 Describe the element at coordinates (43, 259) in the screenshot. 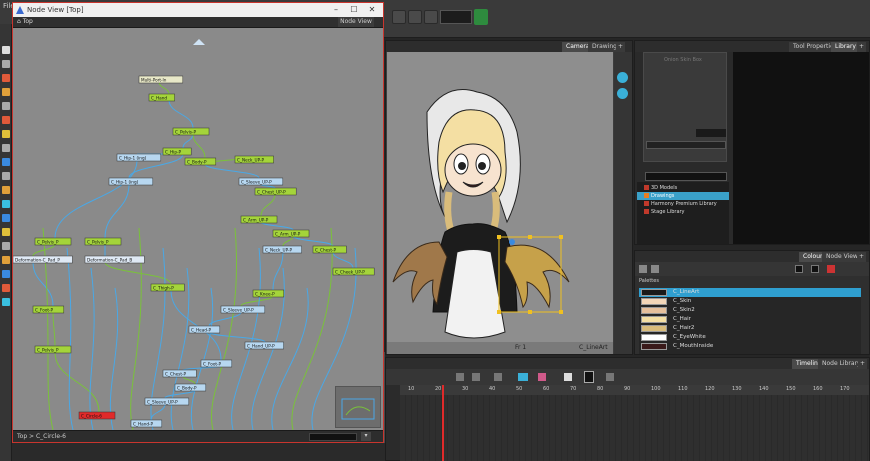

I see `graph-node: Deformation-C_Pad_P` at that location.